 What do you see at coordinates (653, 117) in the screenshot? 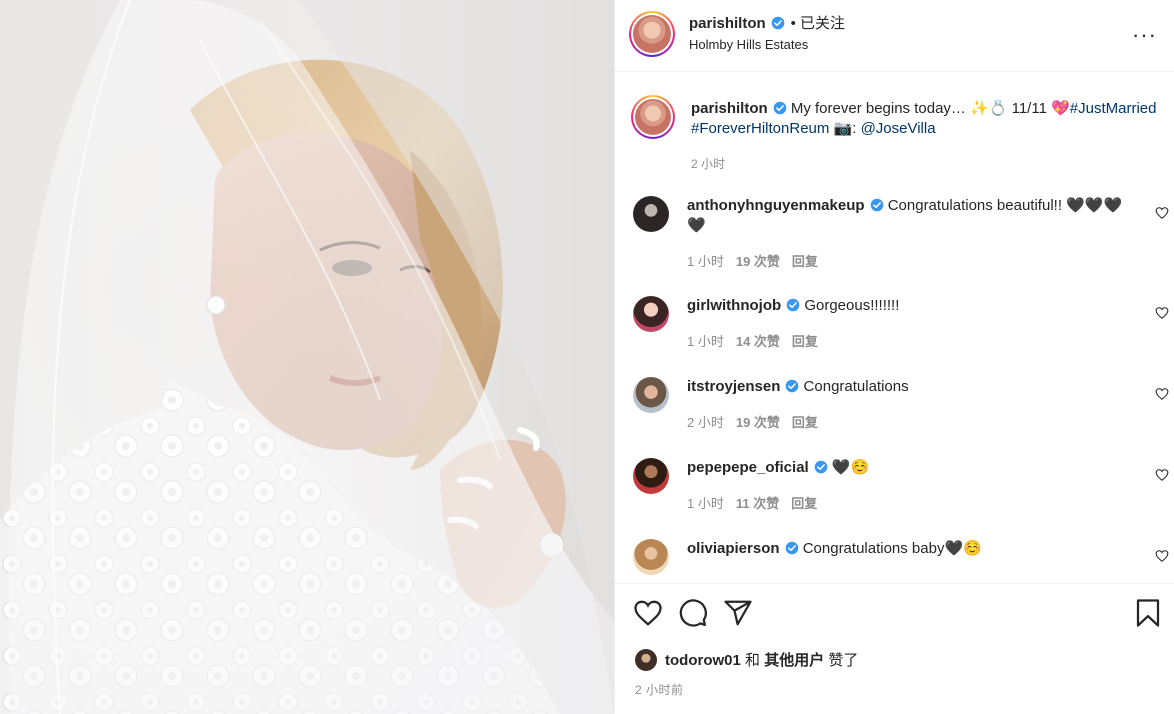
I see `caption-avatar` at bounding box center [653, 117].